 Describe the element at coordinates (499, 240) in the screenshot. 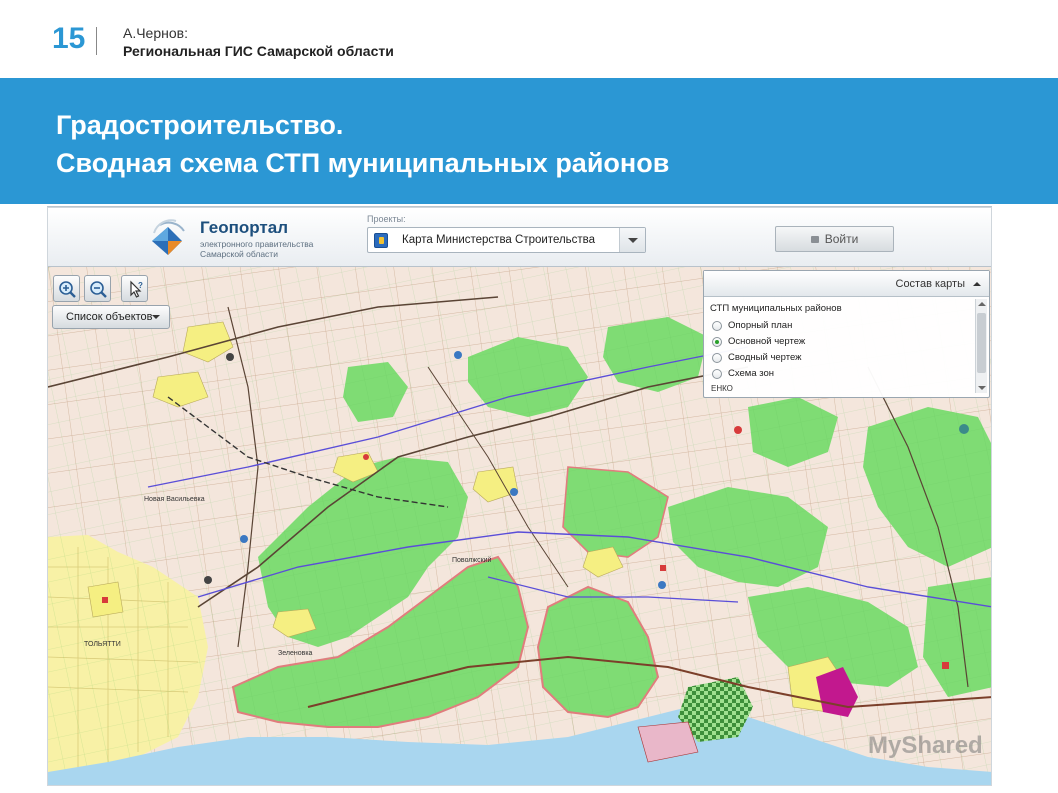

I see `project-select-value: Карта Министерства Строительства` at that location.